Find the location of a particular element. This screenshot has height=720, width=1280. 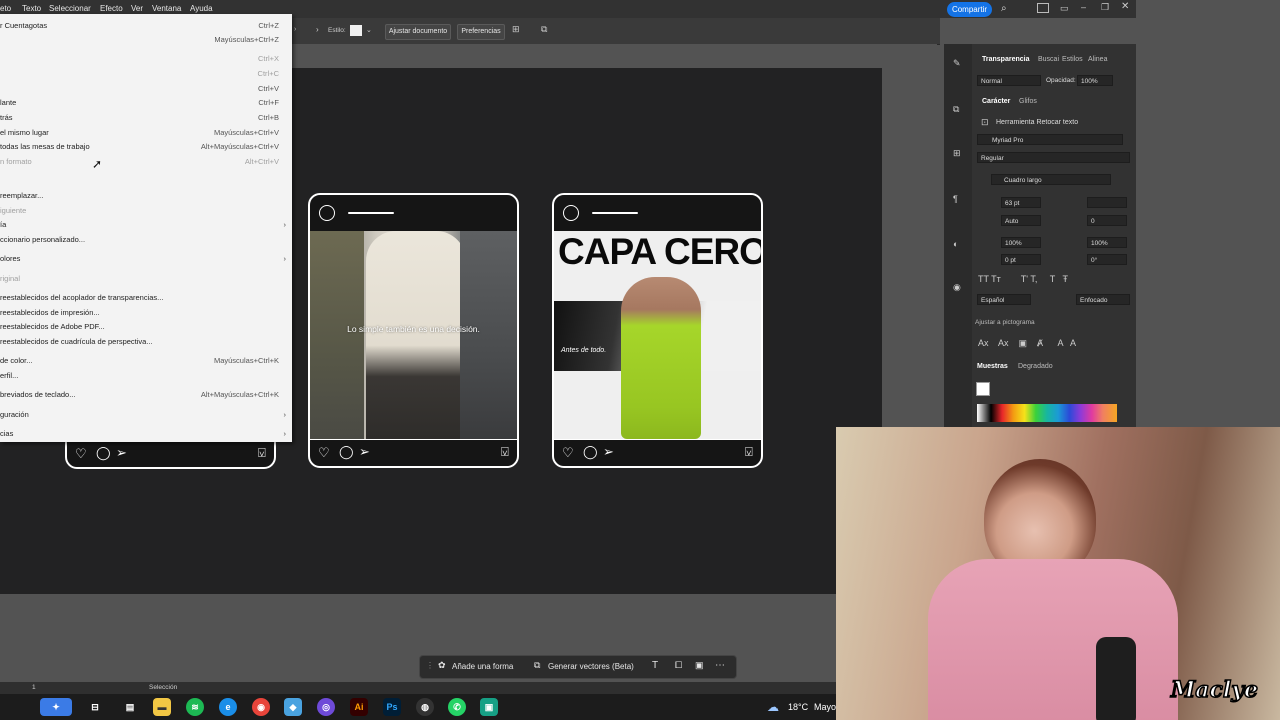

menu-window: Ventana is located at coordinates (166, 8).